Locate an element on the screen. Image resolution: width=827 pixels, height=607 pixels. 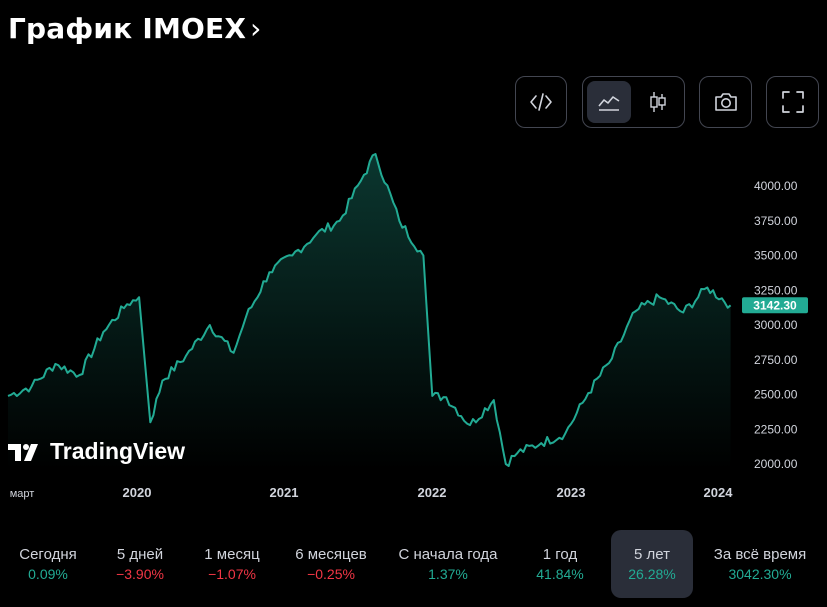
period-change: −3.90% is located at coordinates (140, 574).